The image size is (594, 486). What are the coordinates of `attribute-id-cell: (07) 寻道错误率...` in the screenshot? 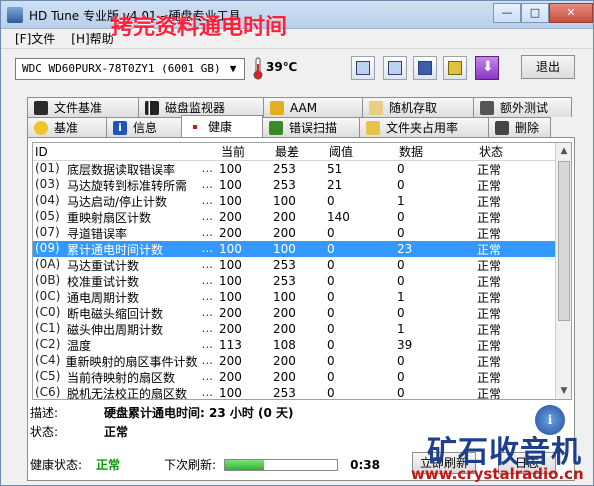 It's located at (126, 233).